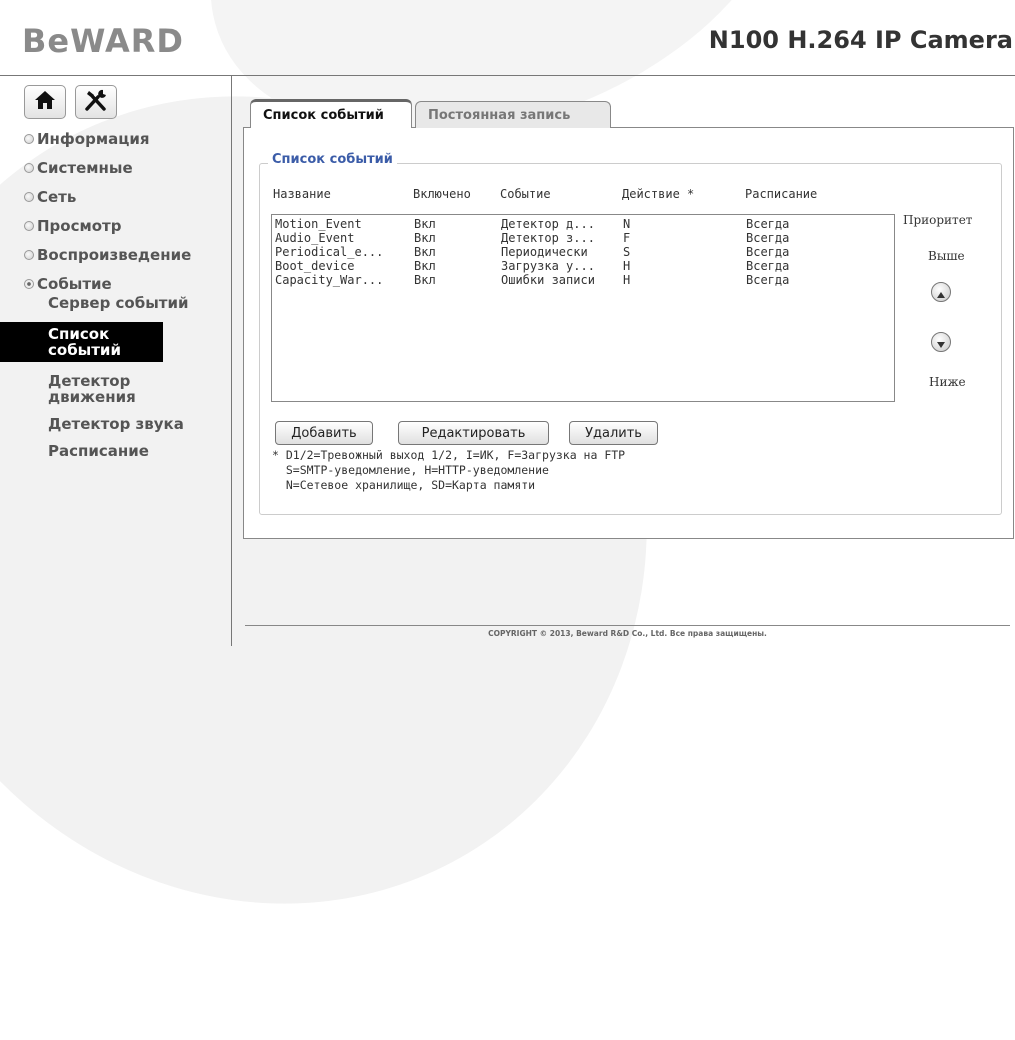 Image resolution: width=1015 pixels, height=1040 pixels. Describe the element at coordinates (947, 382) in the screenshot. I see `priority-lower-label: Ниже` at that location.